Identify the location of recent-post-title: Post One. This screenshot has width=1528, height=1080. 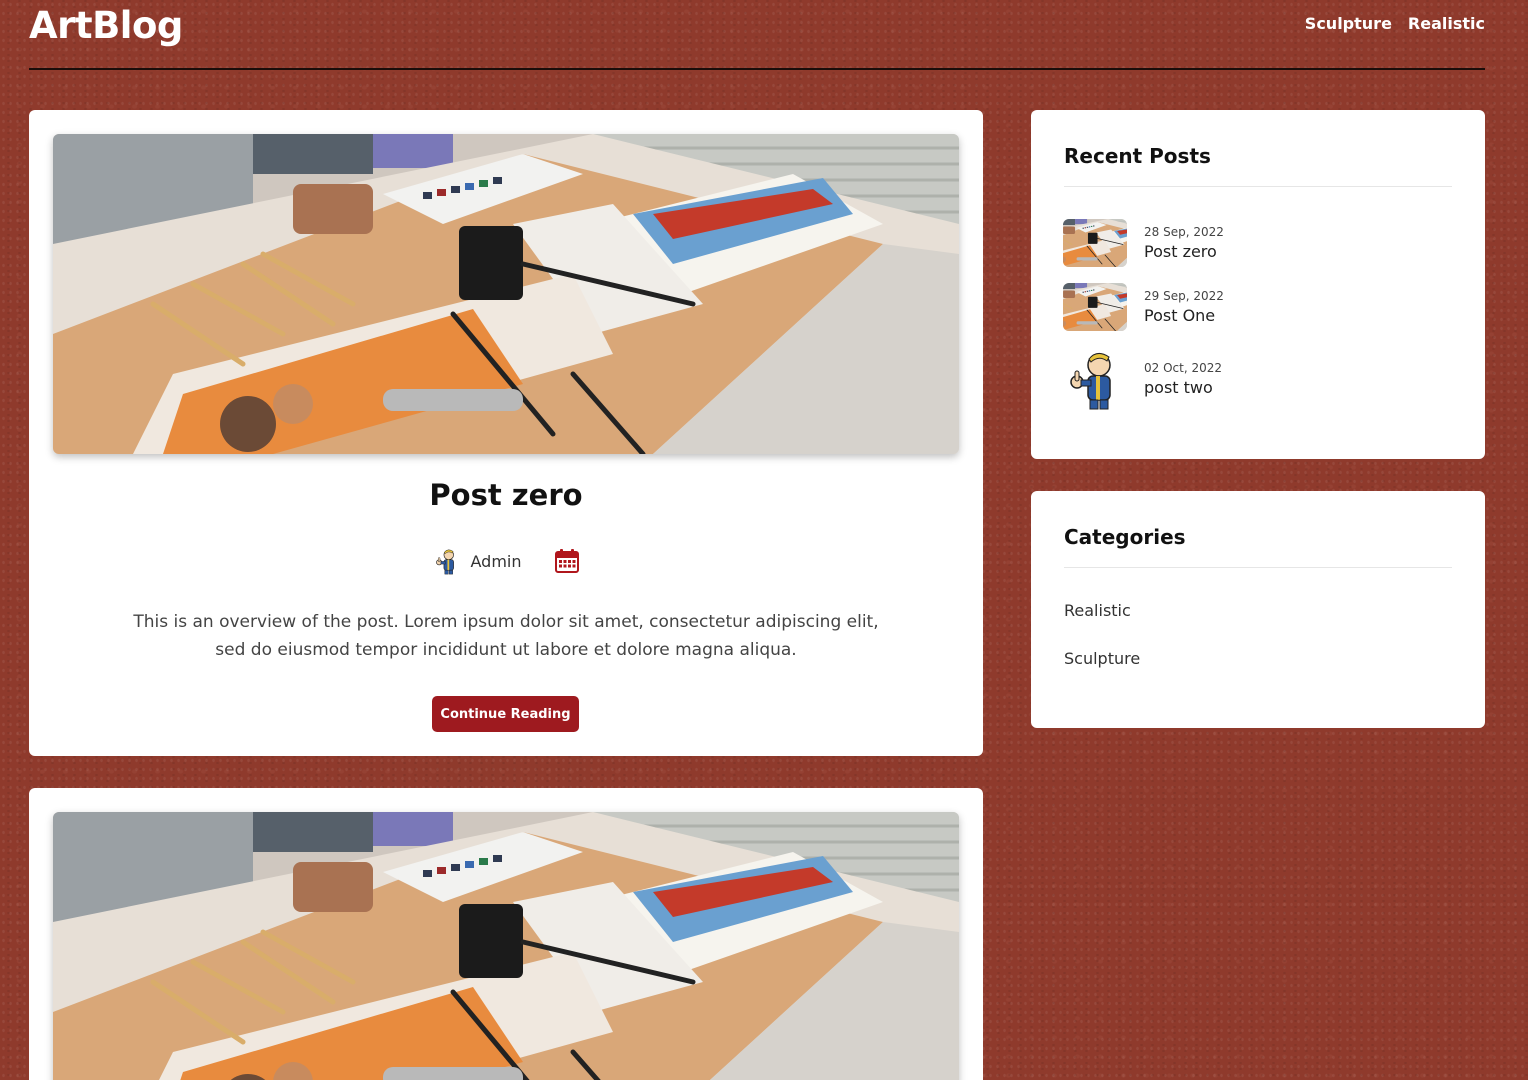
(1184, 315).